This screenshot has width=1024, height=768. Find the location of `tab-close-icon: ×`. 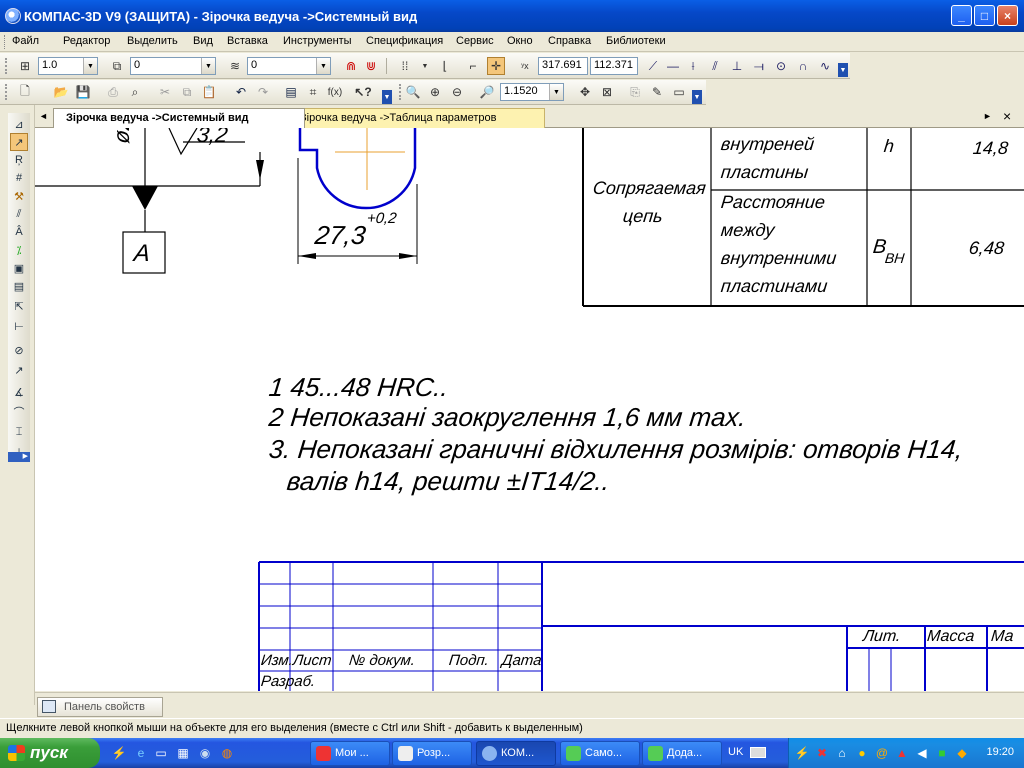

tab-close-icon: × is located at coordinates (1007, 116).